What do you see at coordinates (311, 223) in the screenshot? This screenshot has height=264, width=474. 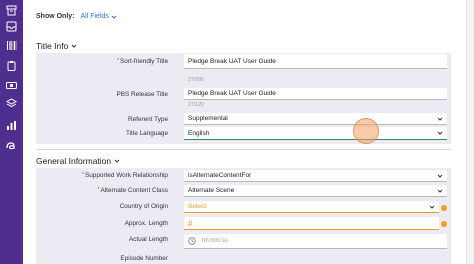 I see `approx-length-input: #` at bounding box center [311, 223].